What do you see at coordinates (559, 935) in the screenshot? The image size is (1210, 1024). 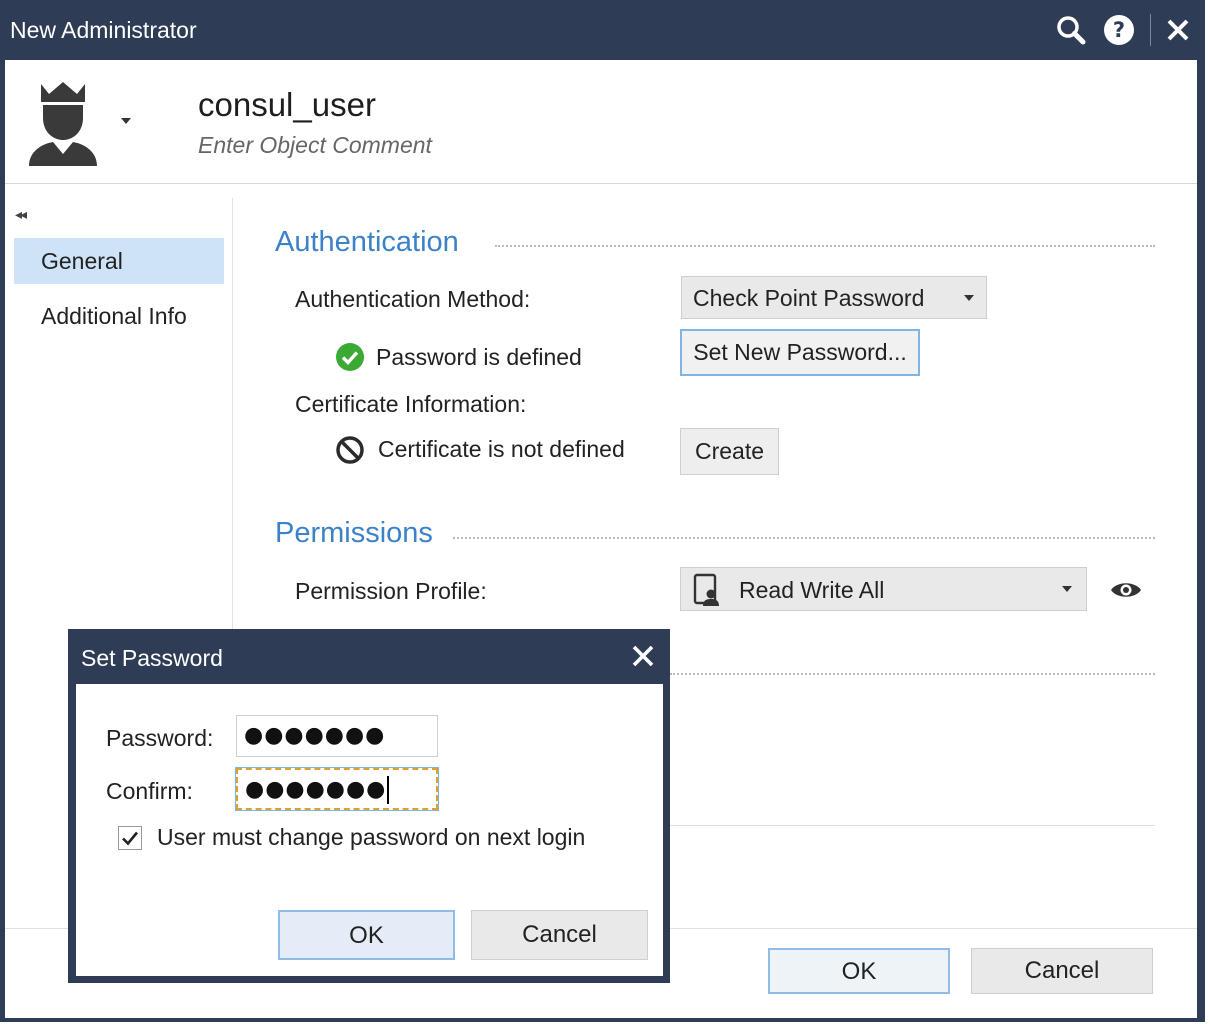 I see `dialog-cancel-button: Cancel` at bounding box center [559, 935].